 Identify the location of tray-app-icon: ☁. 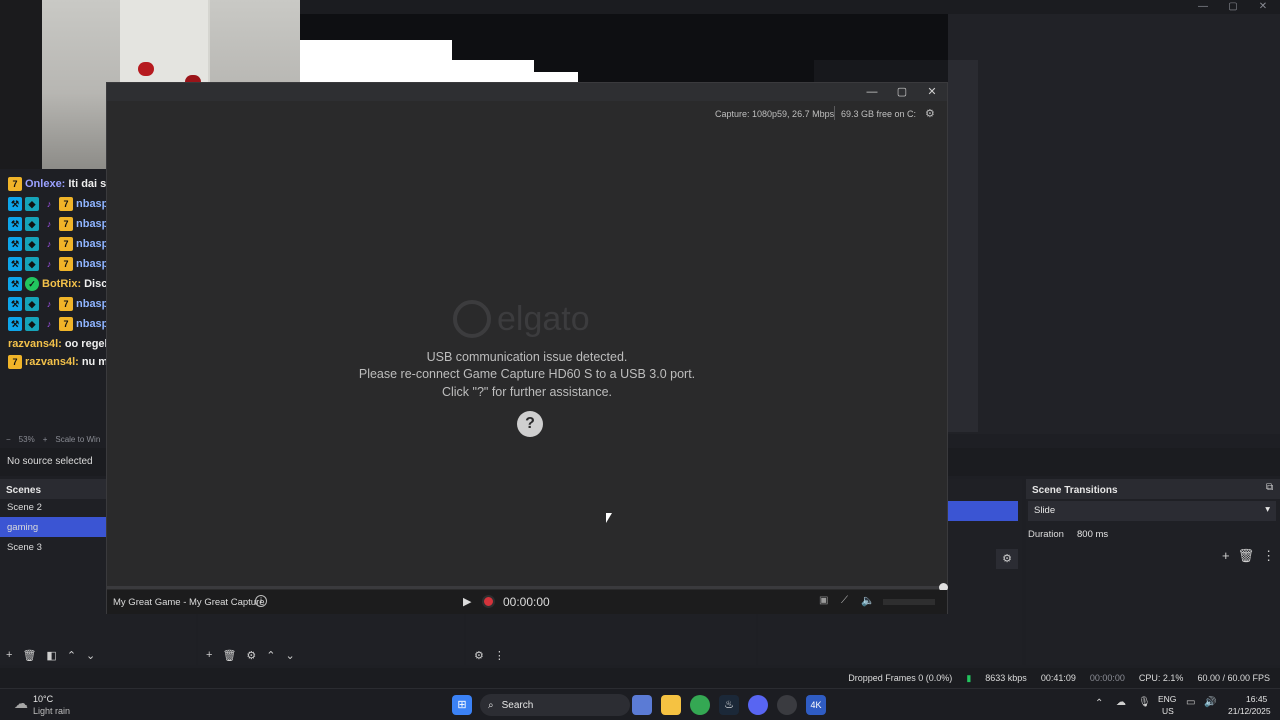
(1121, 702).